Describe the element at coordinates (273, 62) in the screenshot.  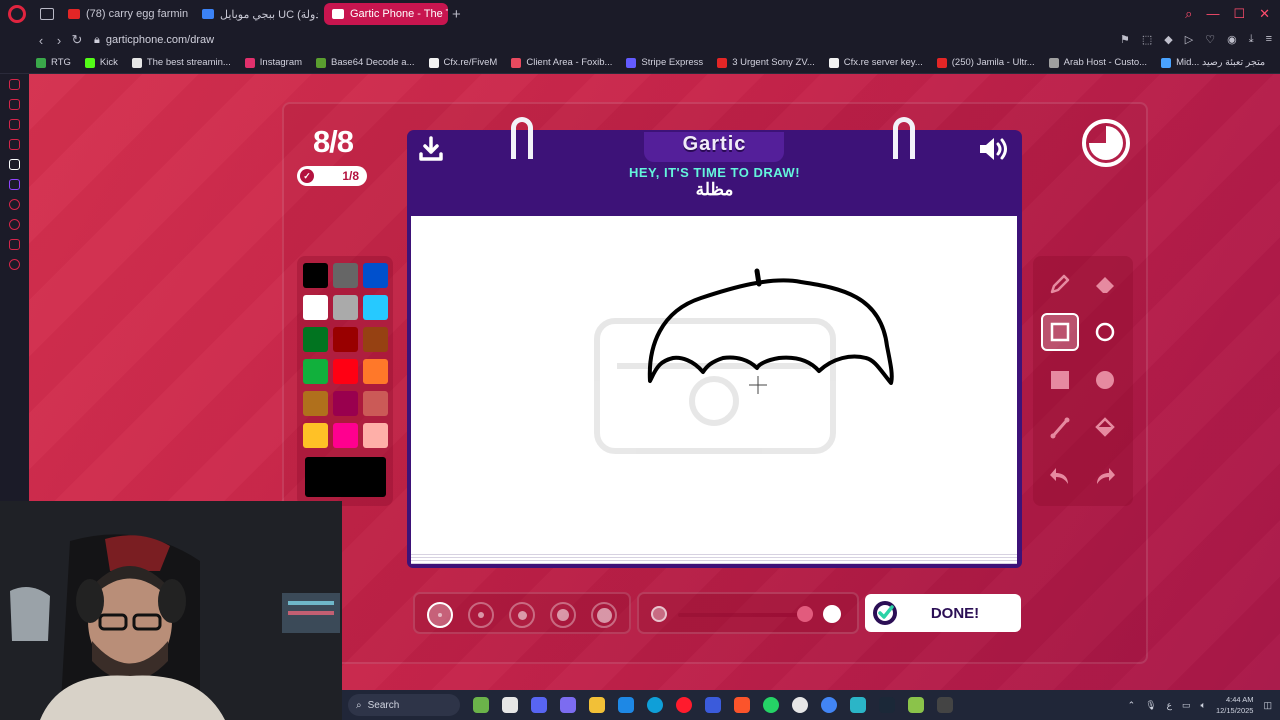
I see `bookmark-item: Instagram` at that location.